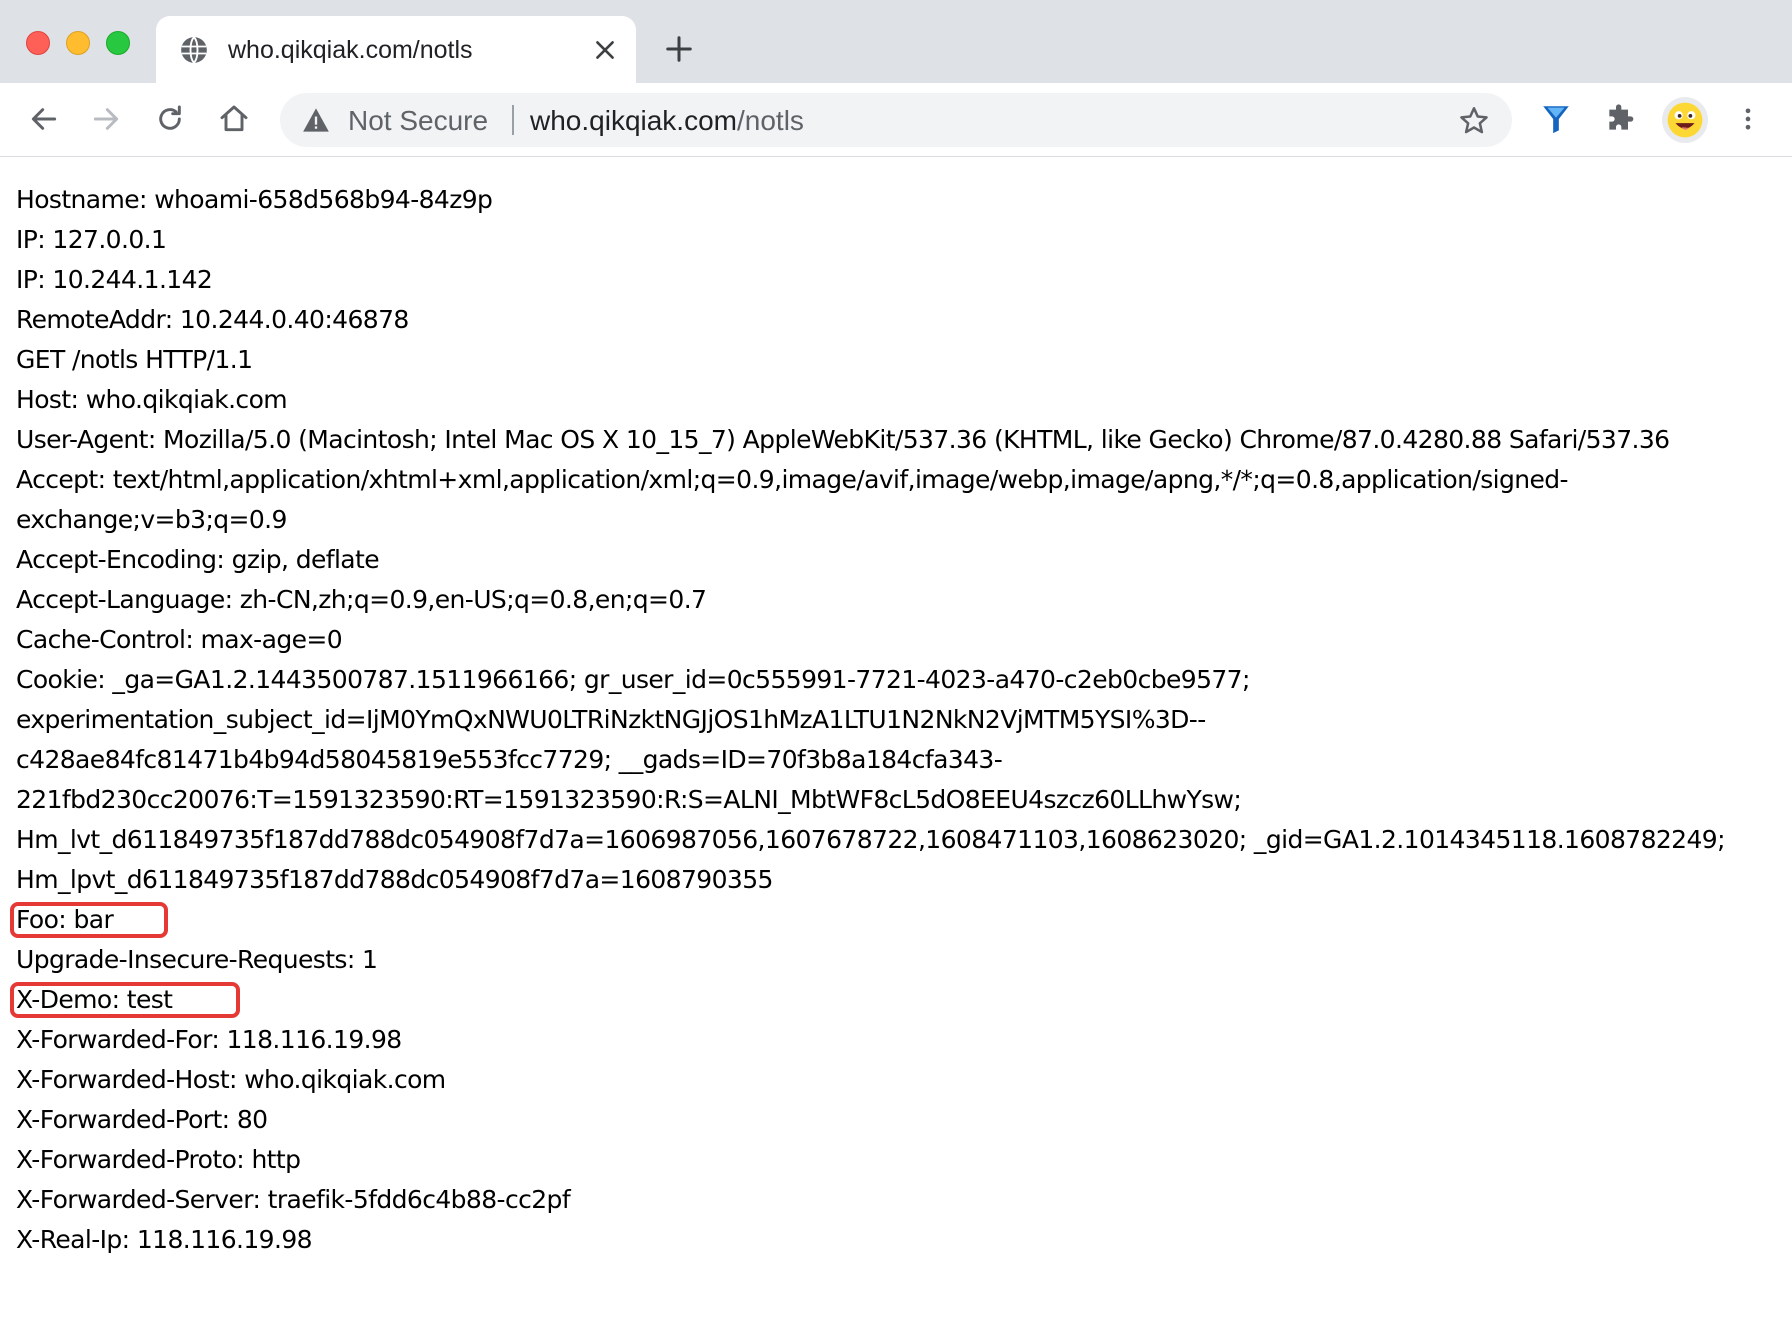 The image size is (1792, 1334). I want to click on line-ip-1: IP: 127.0.0.1, so click(91, 239).